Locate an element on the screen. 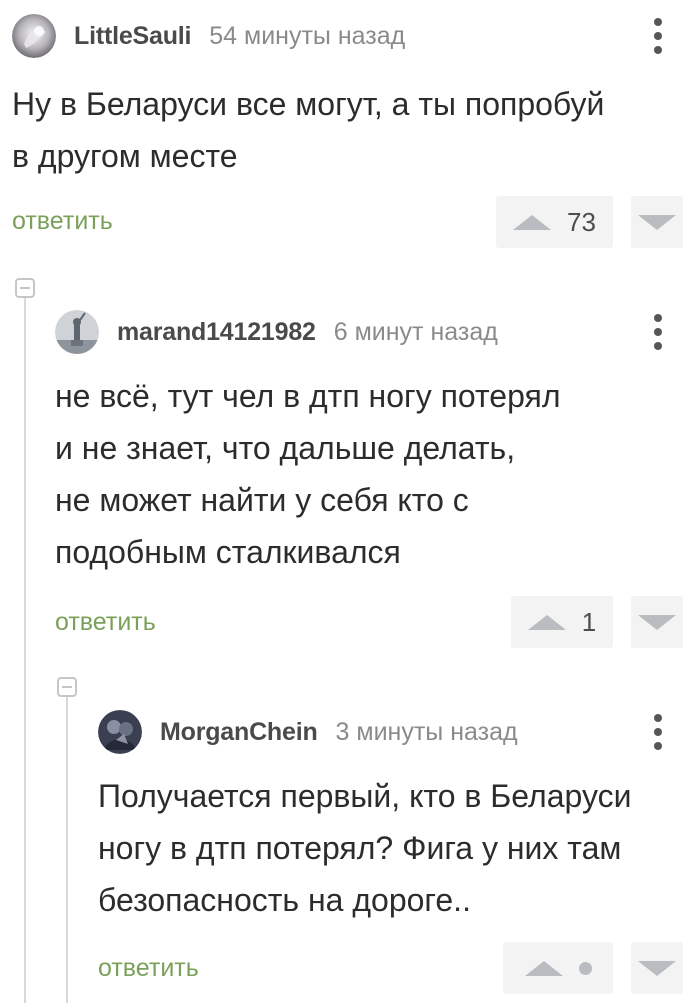 The height and width of the screenshot is (1003, 700). triangle-up-icon is located at coordinates (543, 968).